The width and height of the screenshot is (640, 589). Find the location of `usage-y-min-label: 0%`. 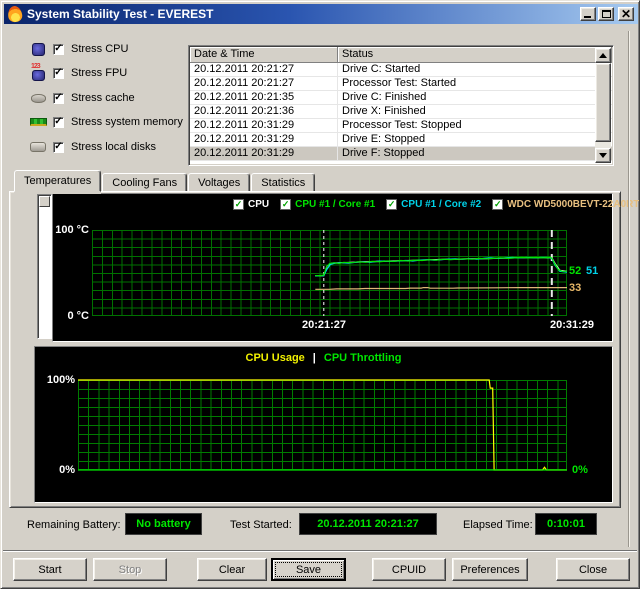

usage-y-min-label: 0% is located at coordinates (67, 470).